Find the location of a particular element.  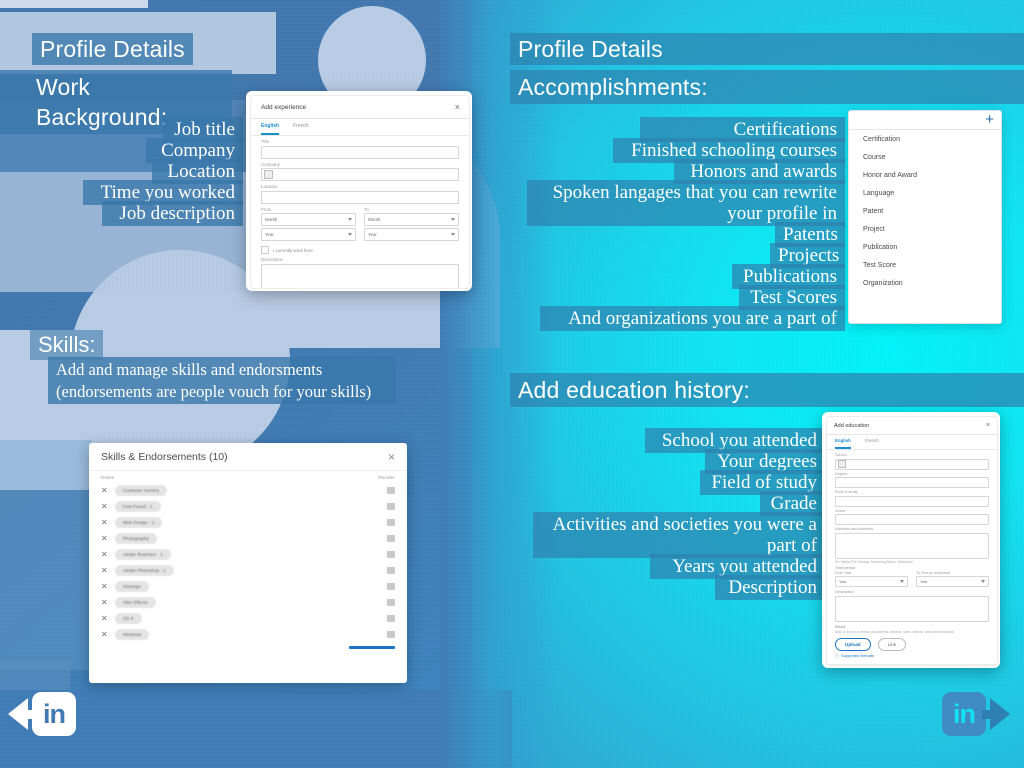

skill-pill: Fast Paced · 1 is located at coordinates (137, 506).